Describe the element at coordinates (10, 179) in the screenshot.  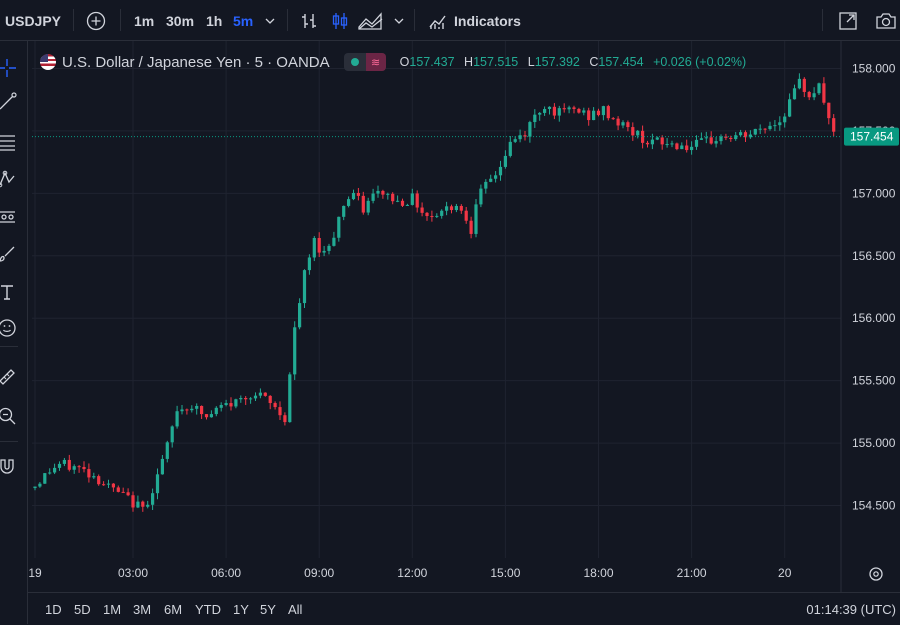
I see `pattern-icon` at that location.